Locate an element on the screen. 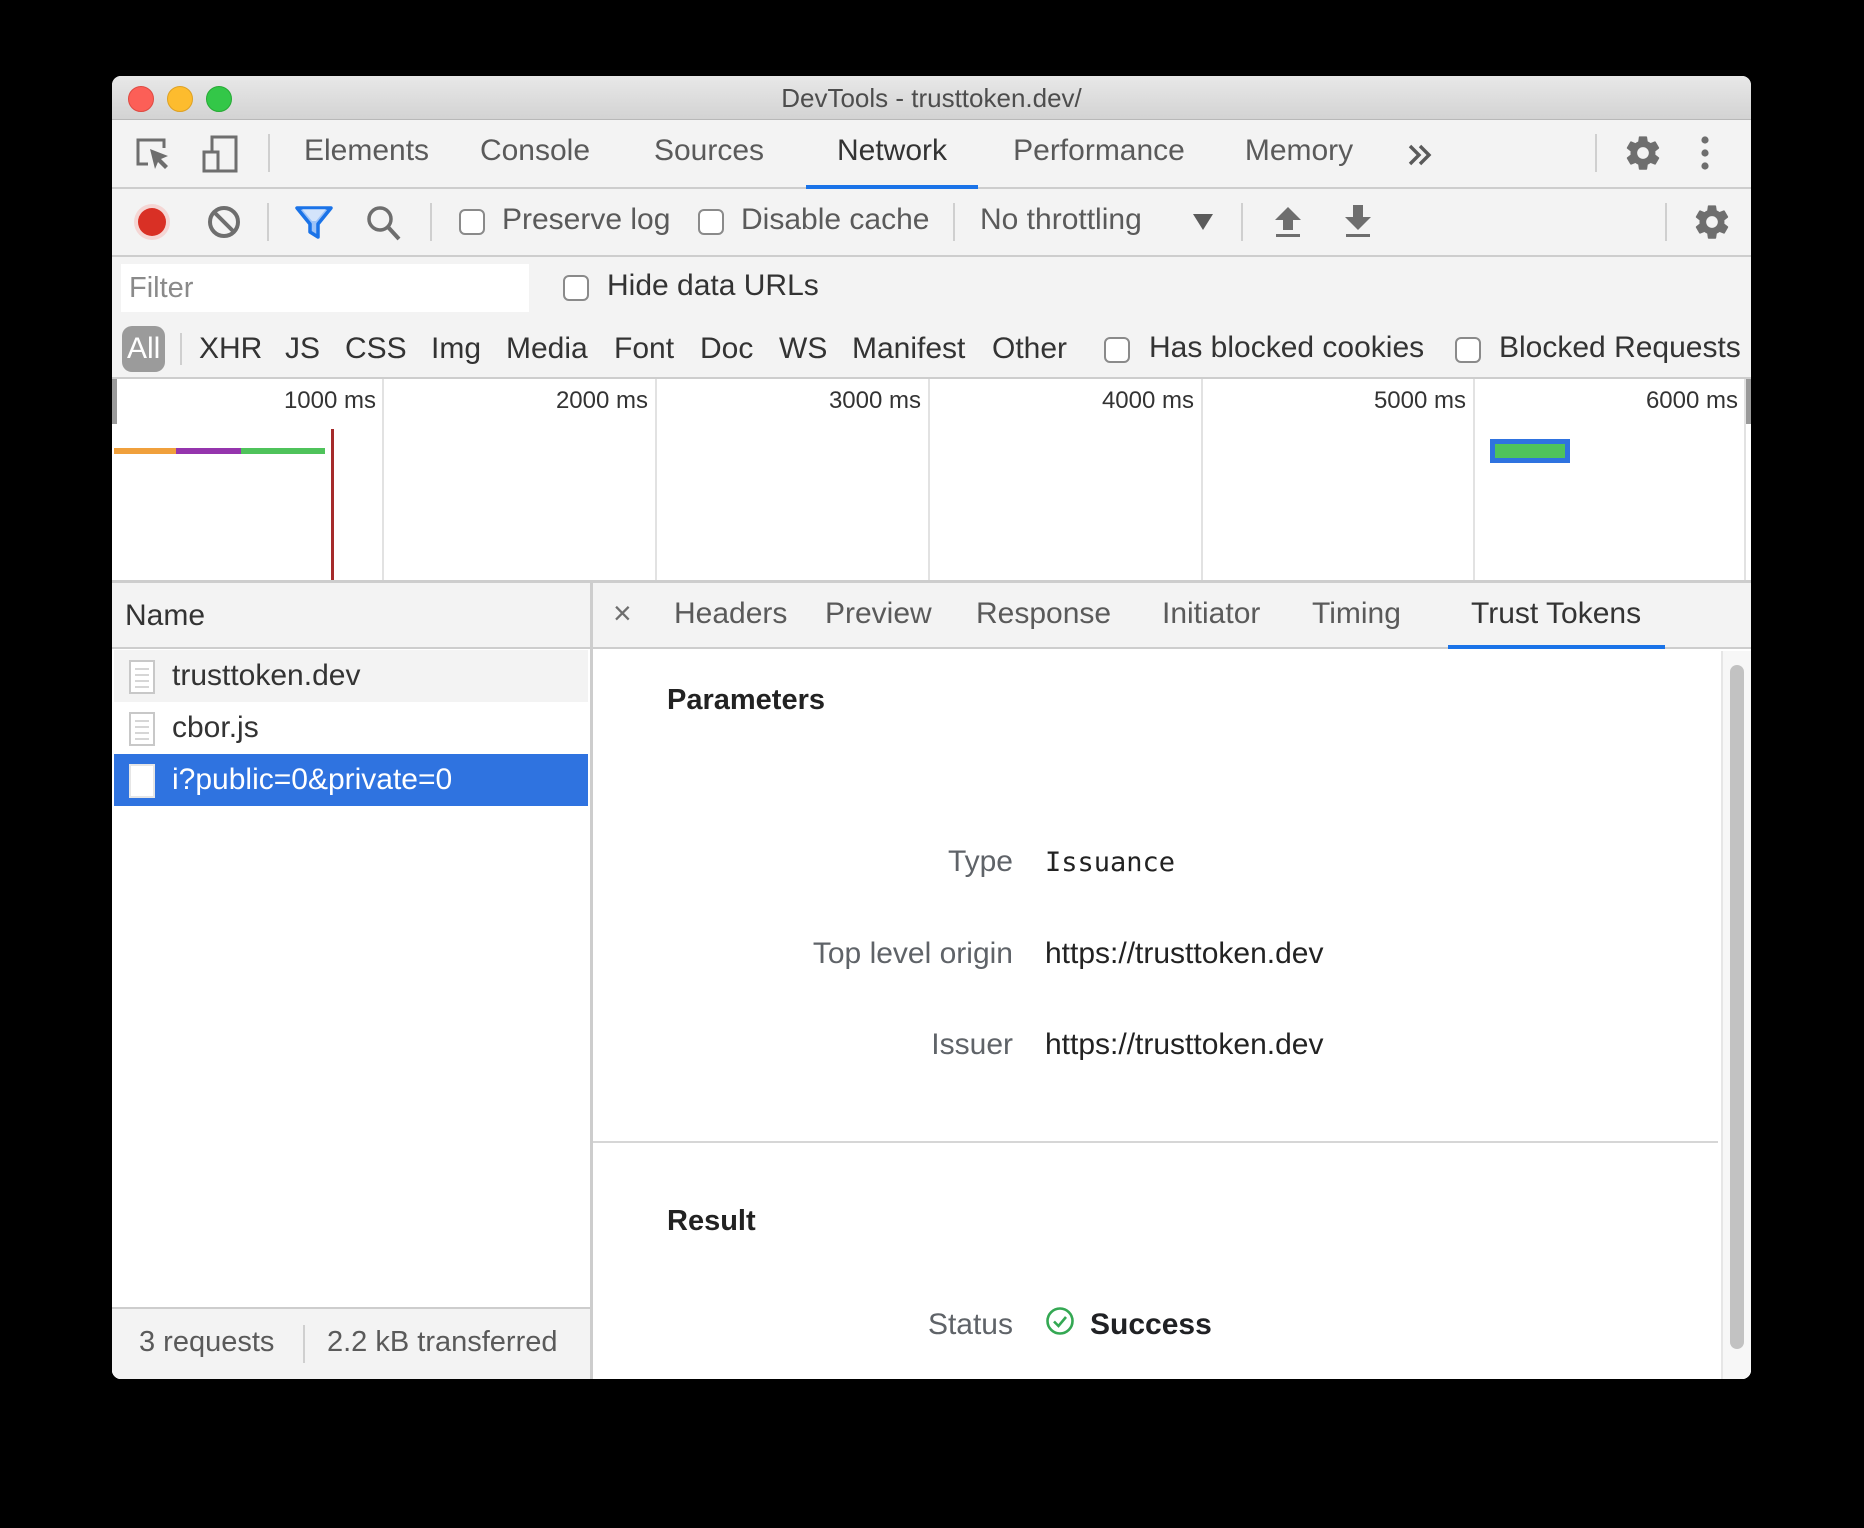 Image resolution: width=1864 pixels, height=1528 pixels. script-file-icon is located at coordinates (142, 729).